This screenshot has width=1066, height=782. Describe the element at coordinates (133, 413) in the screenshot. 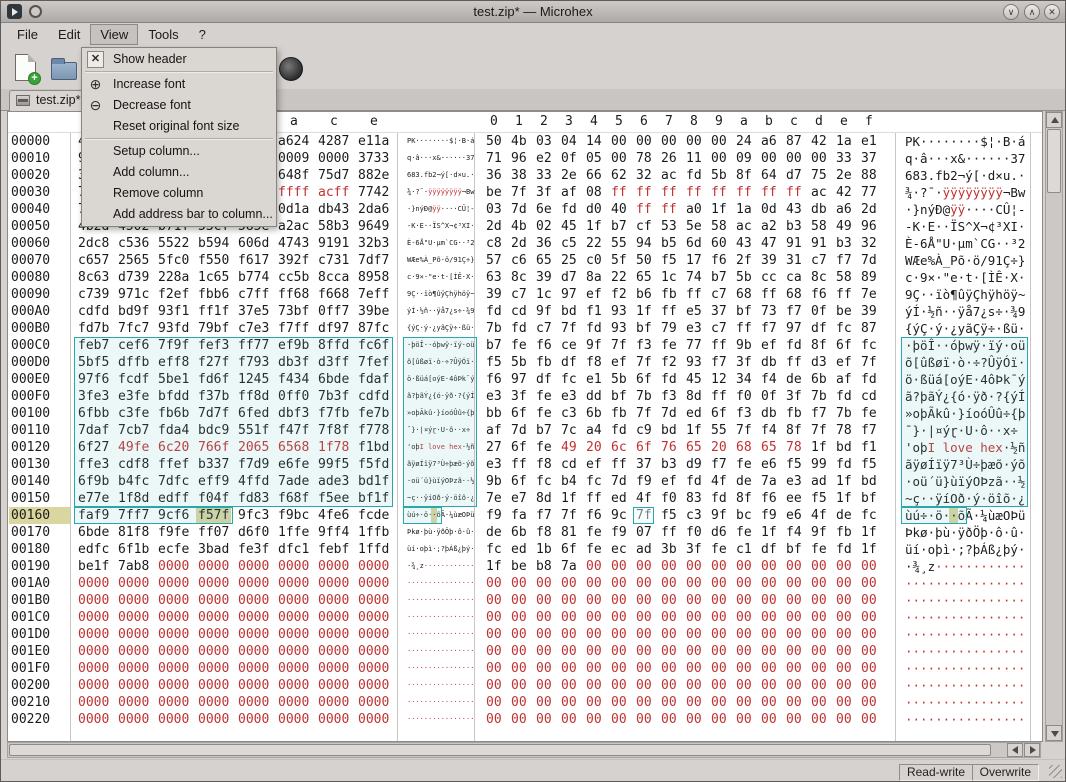

I see `word-cell: c3fe` at that location.